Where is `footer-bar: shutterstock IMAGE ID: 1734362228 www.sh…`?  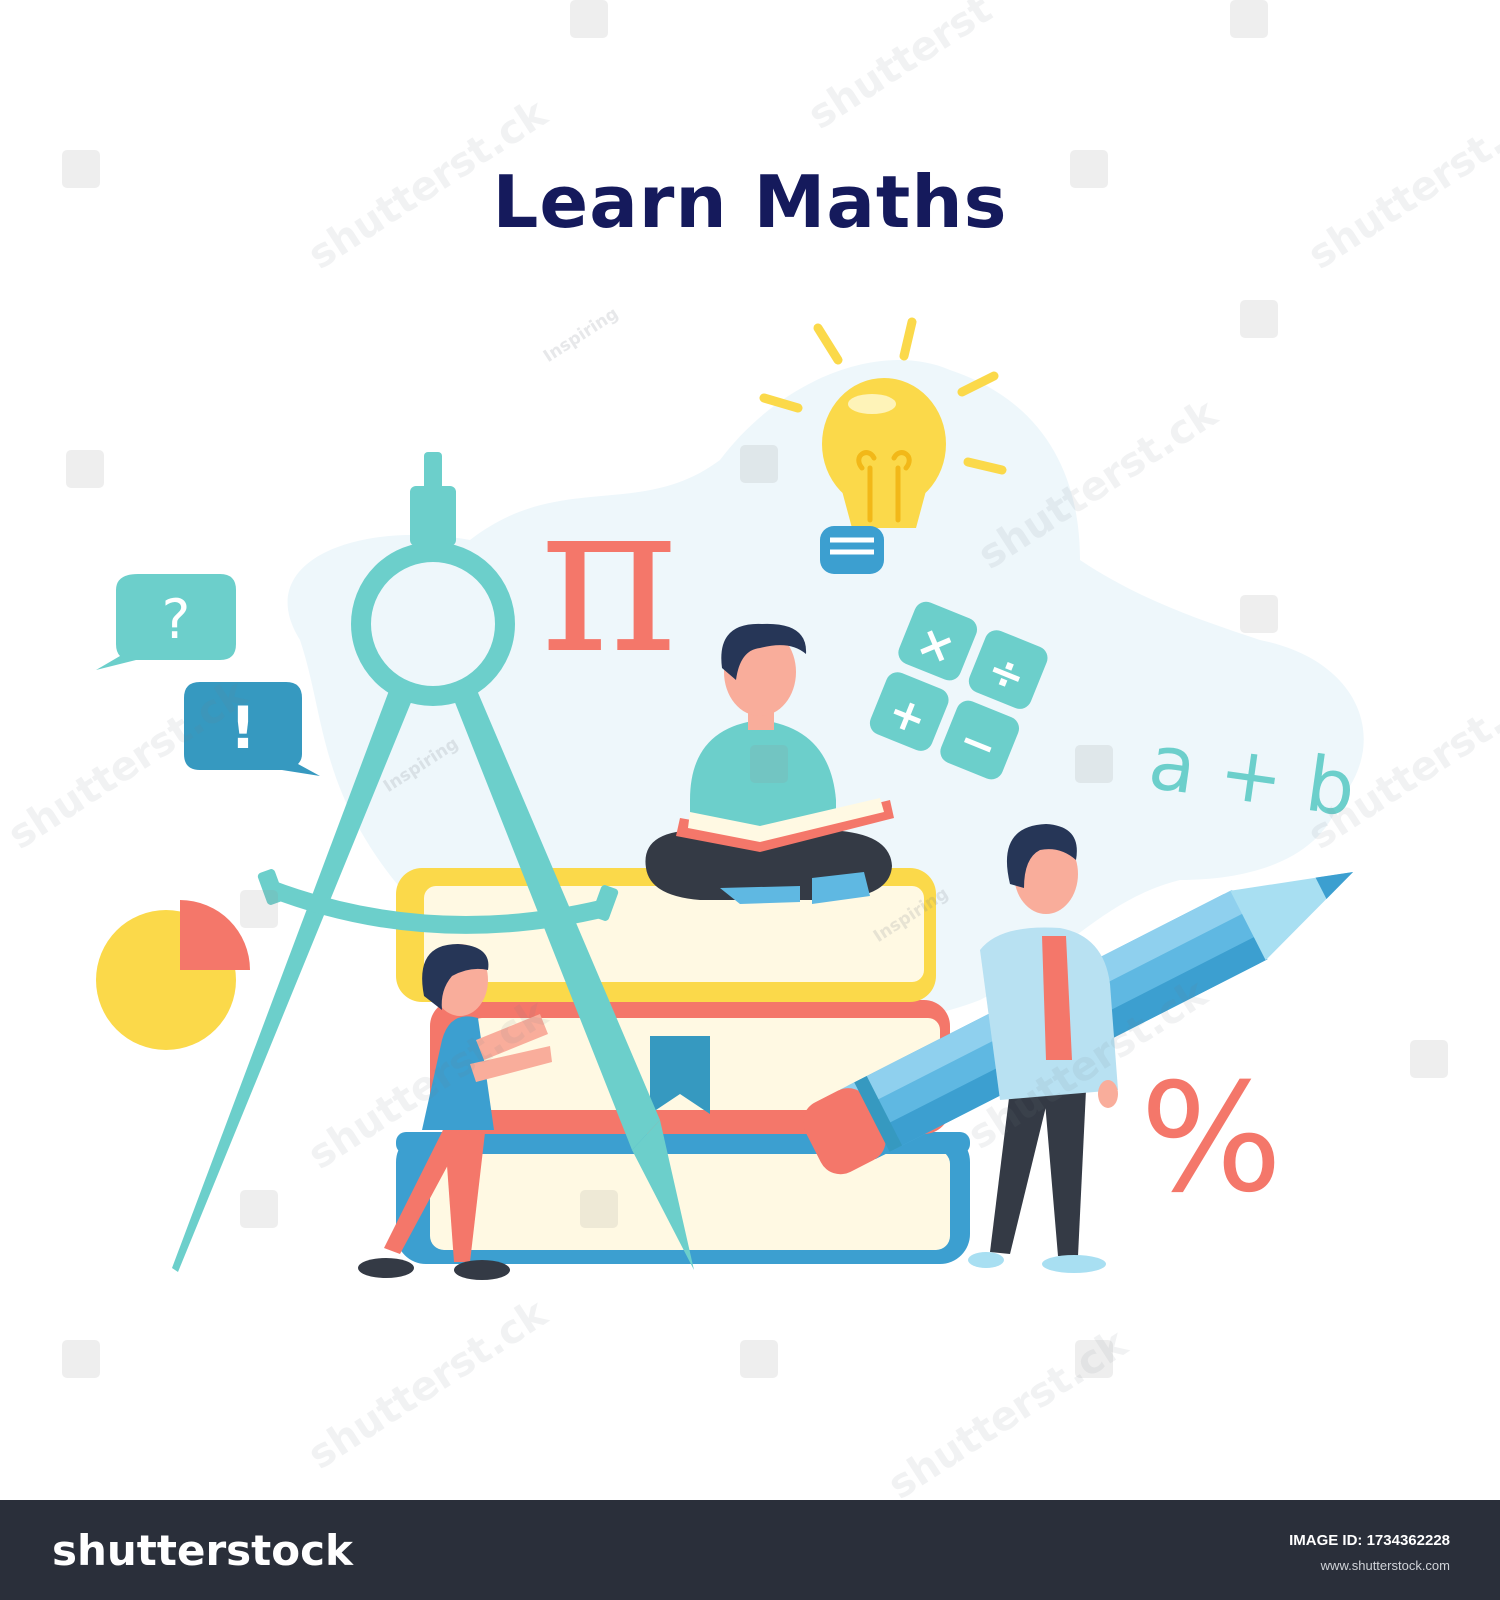 footer-bar: shutterstock IMAGE ID: 1734362228 www.sh… is located at coordinates (750, 1550).